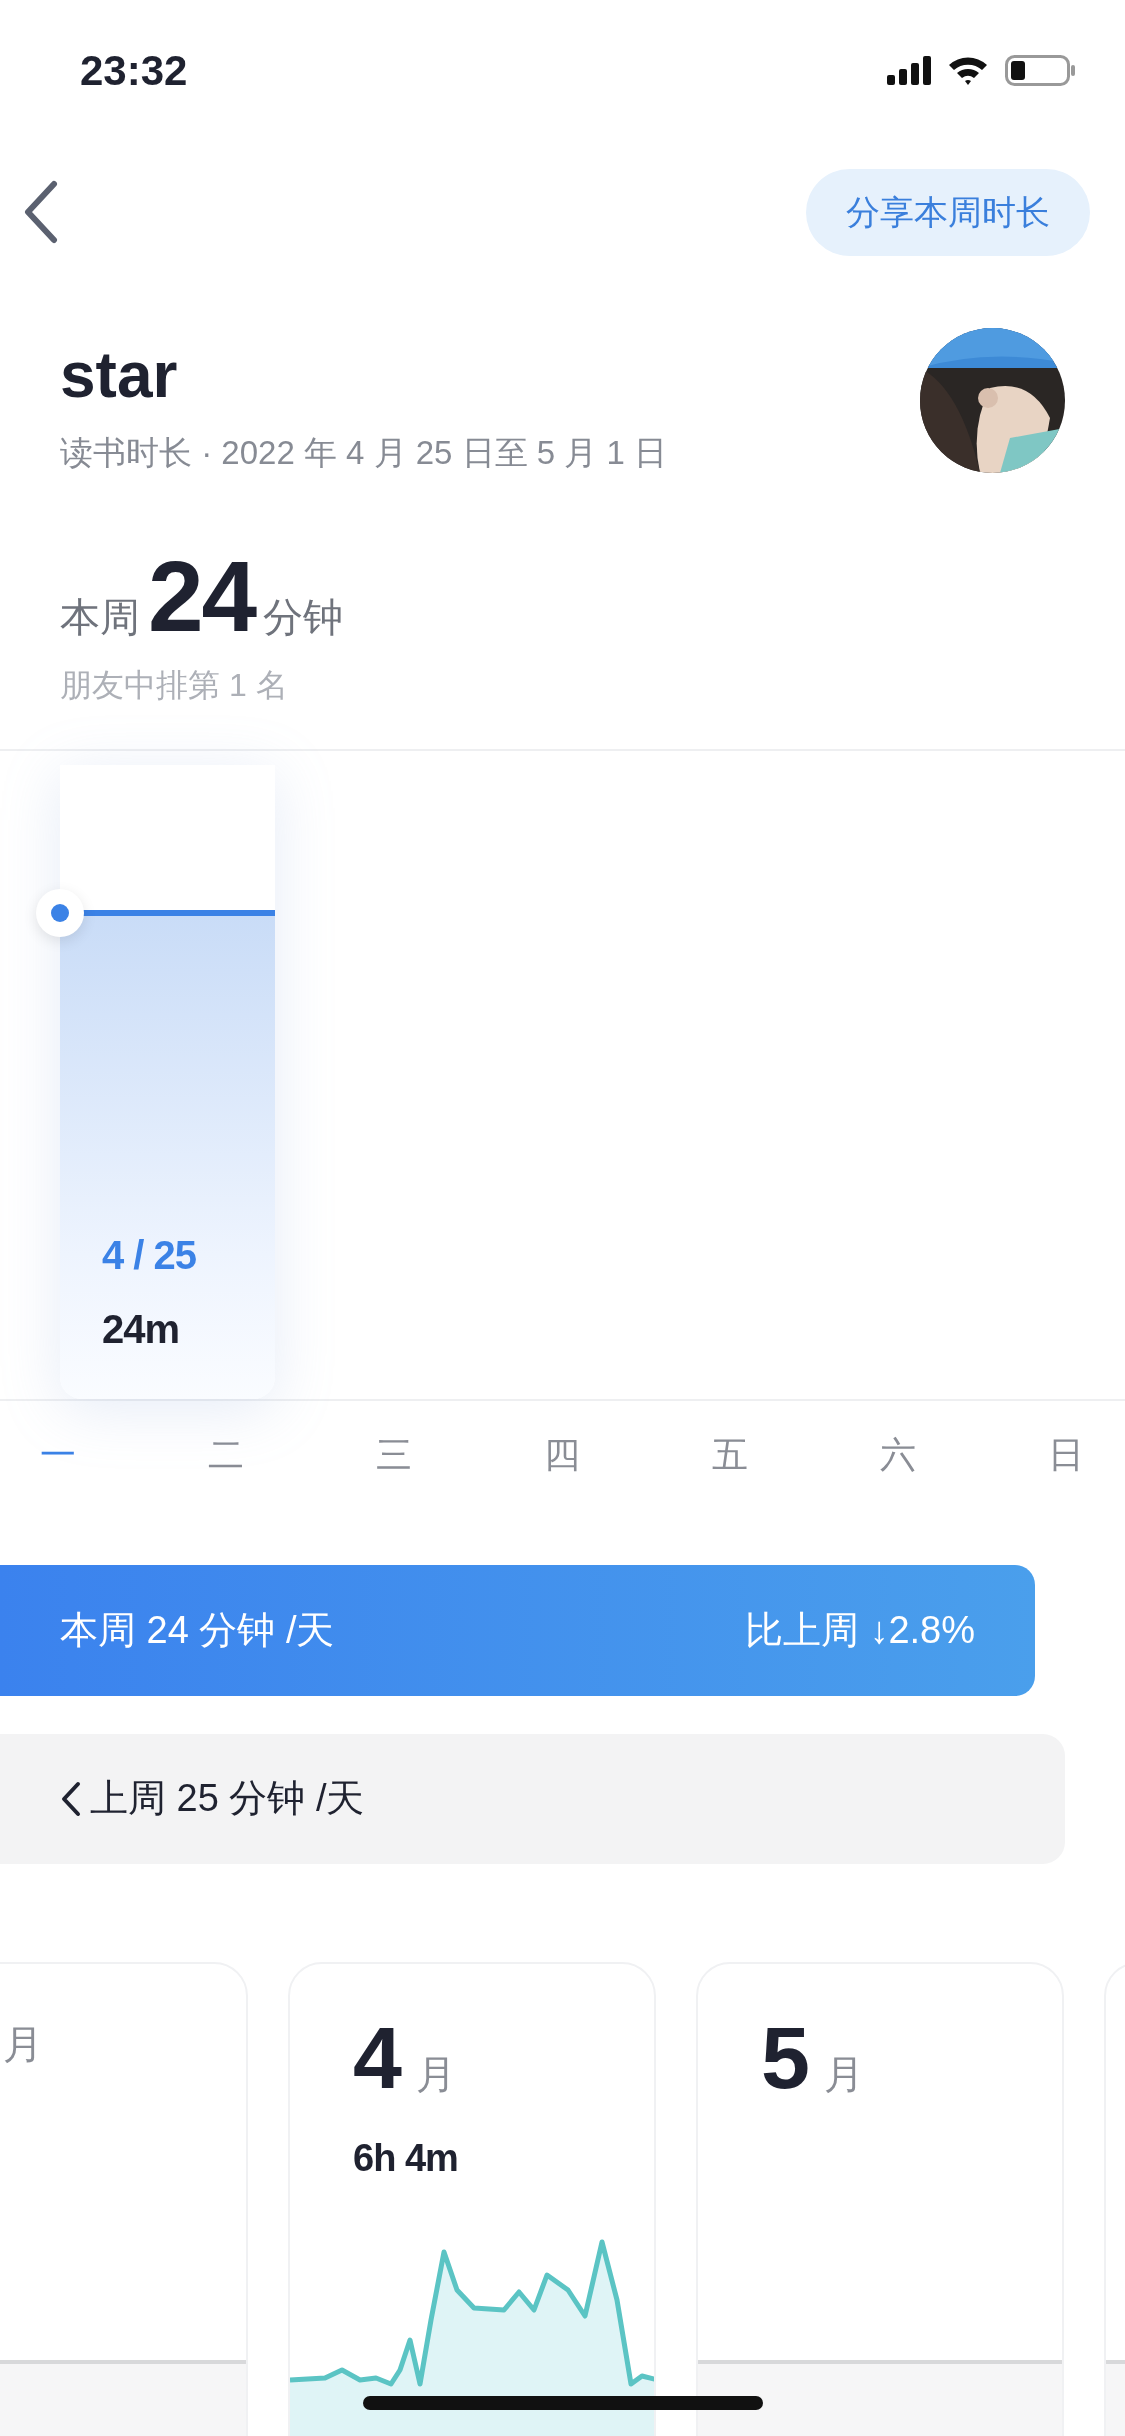 This screenshot has height=2436, width=1125. What do you see at coordinates (406, 2158) in the screenshot?
I see `month-total: 6h 4m` at bounding box center [406, 2158].